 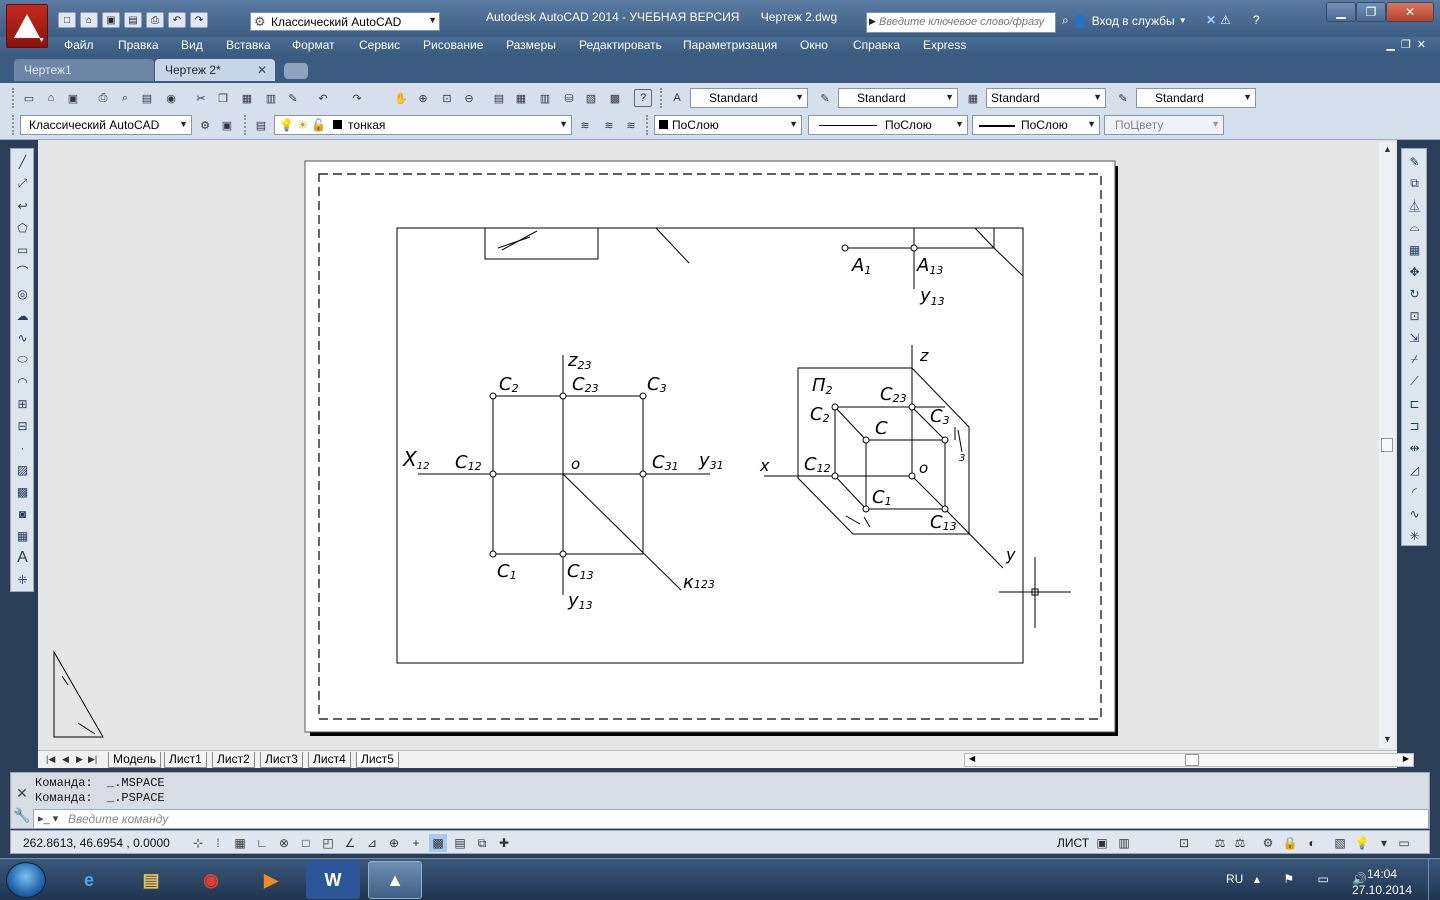 I want to click on start-button, so click(x=26, y=880).